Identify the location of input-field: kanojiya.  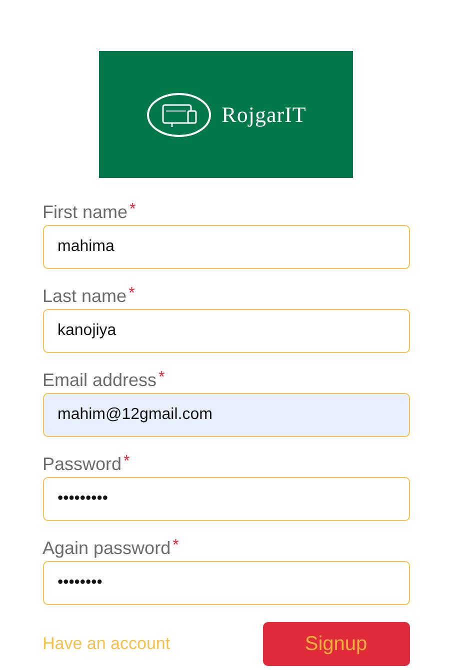
(226, 331).